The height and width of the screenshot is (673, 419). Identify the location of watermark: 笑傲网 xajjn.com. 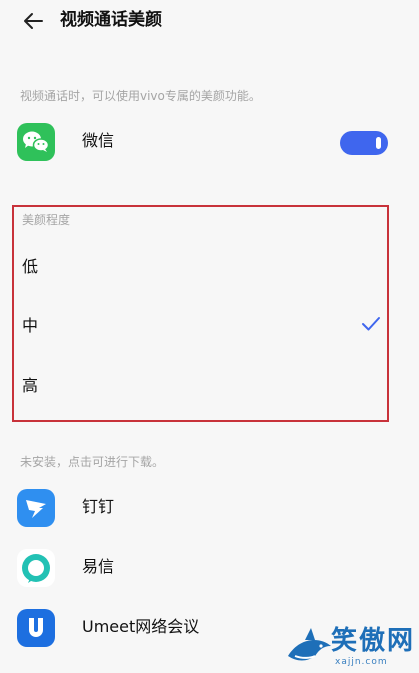
(351, 648).